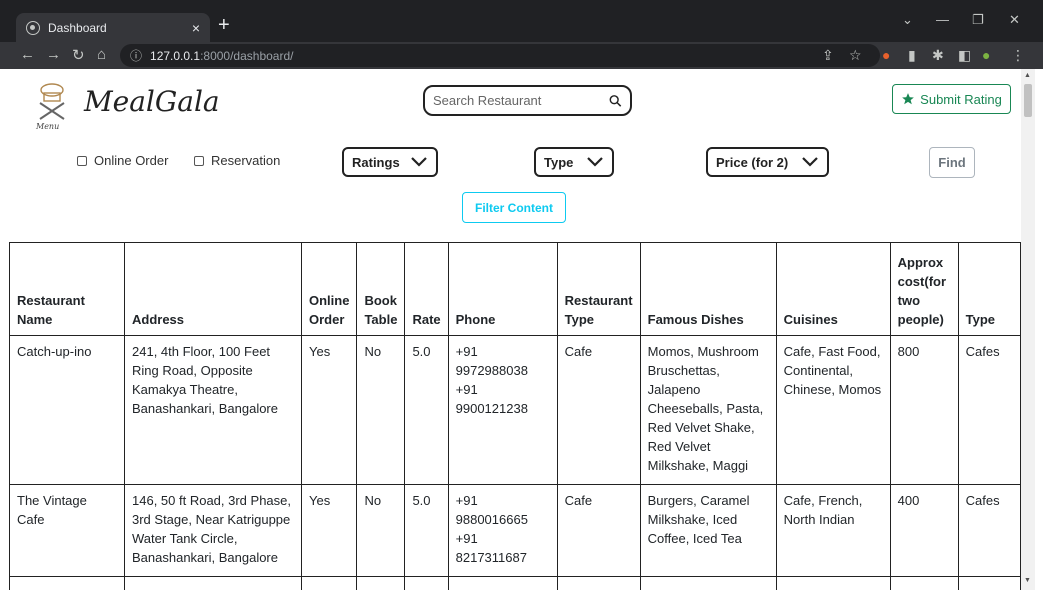 The height and width of the screenshot is (601, 1043). I want to click on sidepanel-icon: ◧, so click(964, 55).